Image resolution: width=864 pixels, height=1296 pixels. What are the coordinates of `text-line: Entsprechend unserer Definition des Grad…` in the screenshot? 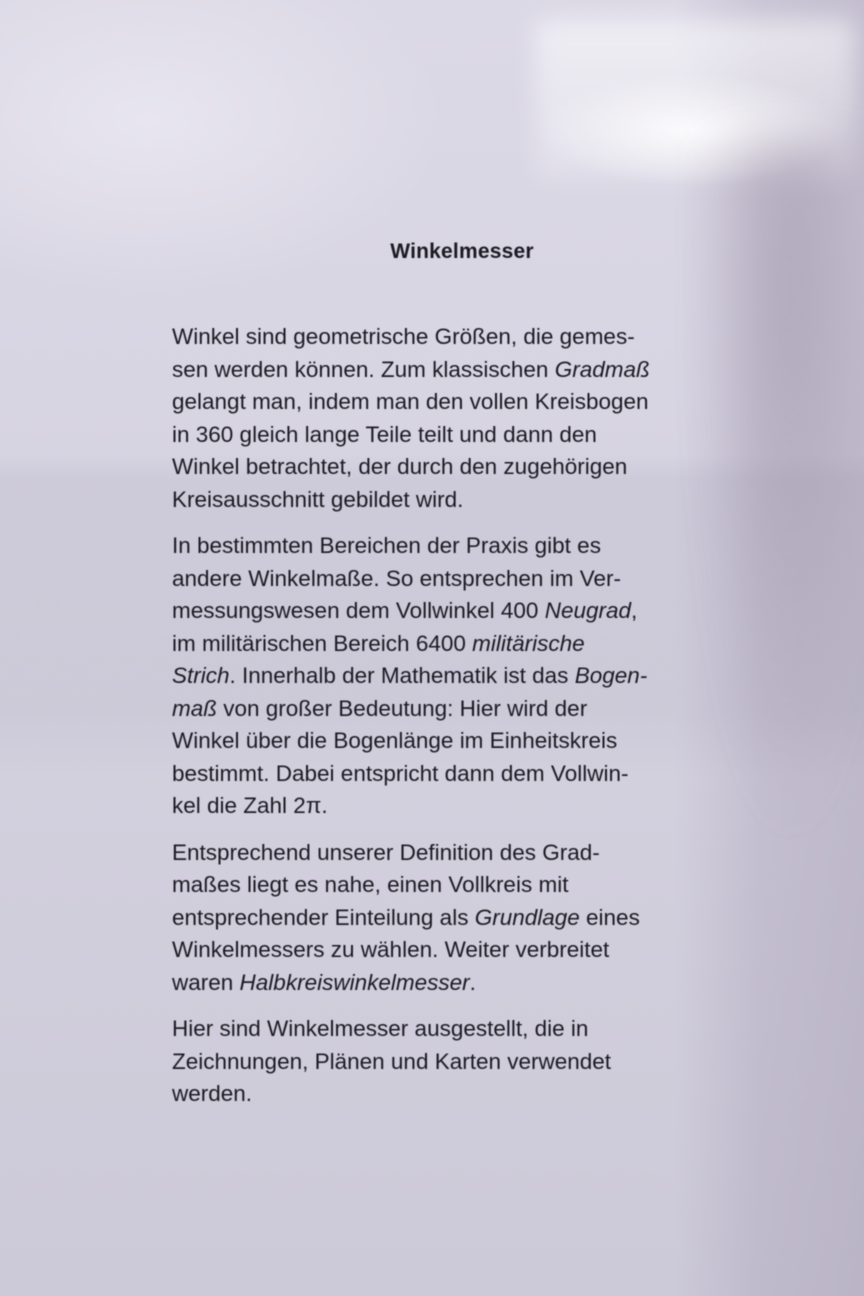 It's located at (386, 852).